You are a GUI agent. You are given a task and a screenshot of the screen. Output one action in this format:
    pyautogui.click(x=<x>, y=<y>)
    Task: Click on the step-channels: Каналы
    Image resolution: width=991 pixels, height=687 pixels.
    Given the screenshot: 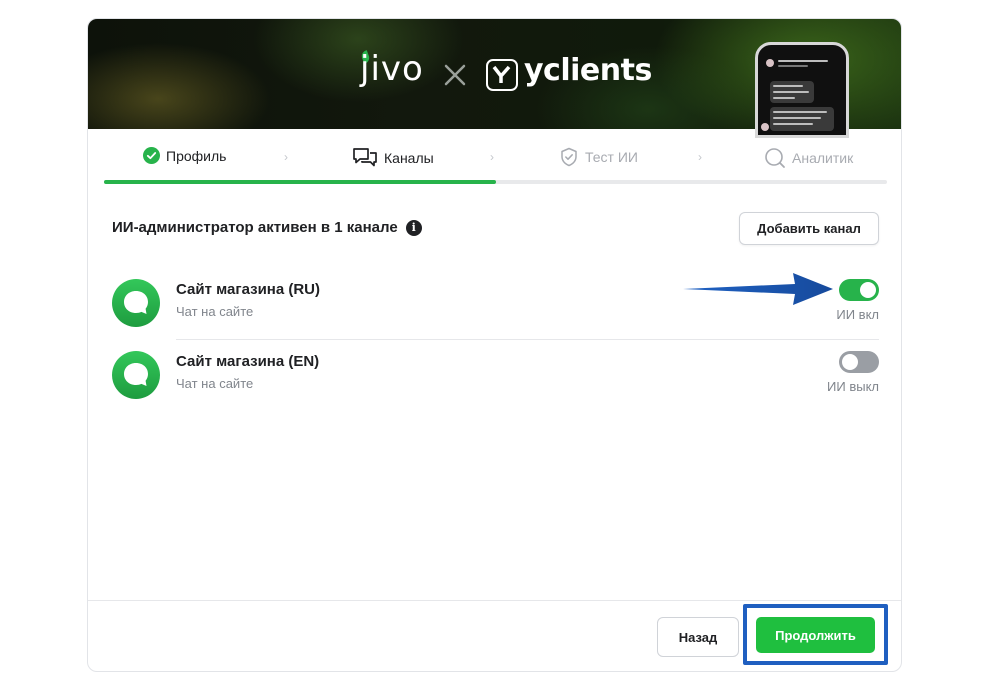 What is the action you would take?
    pyautogui.click(x=393, y=158)
    